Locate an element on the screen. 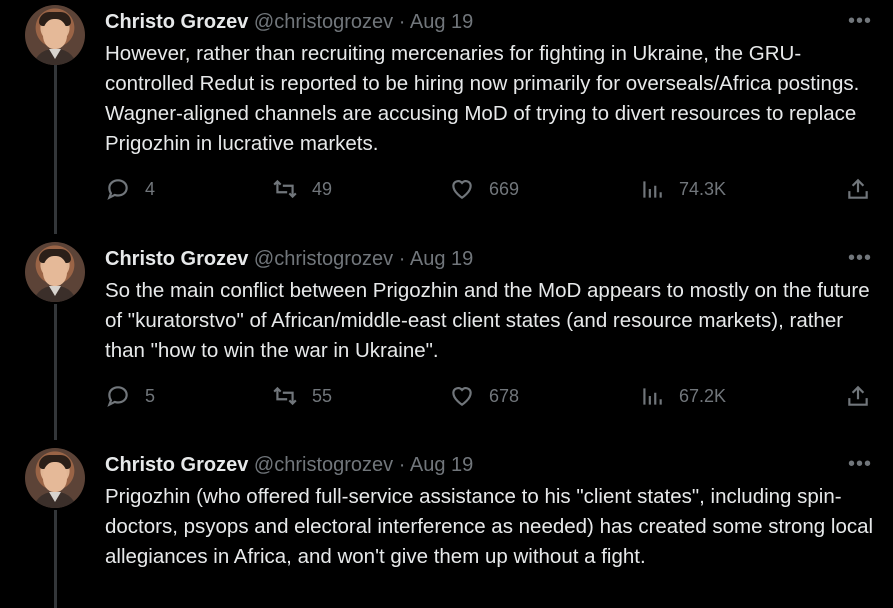 This screenshot has height=608, width=893. tweet-actions: 5 55 678 67.2K is located at coordinates (490, 398).